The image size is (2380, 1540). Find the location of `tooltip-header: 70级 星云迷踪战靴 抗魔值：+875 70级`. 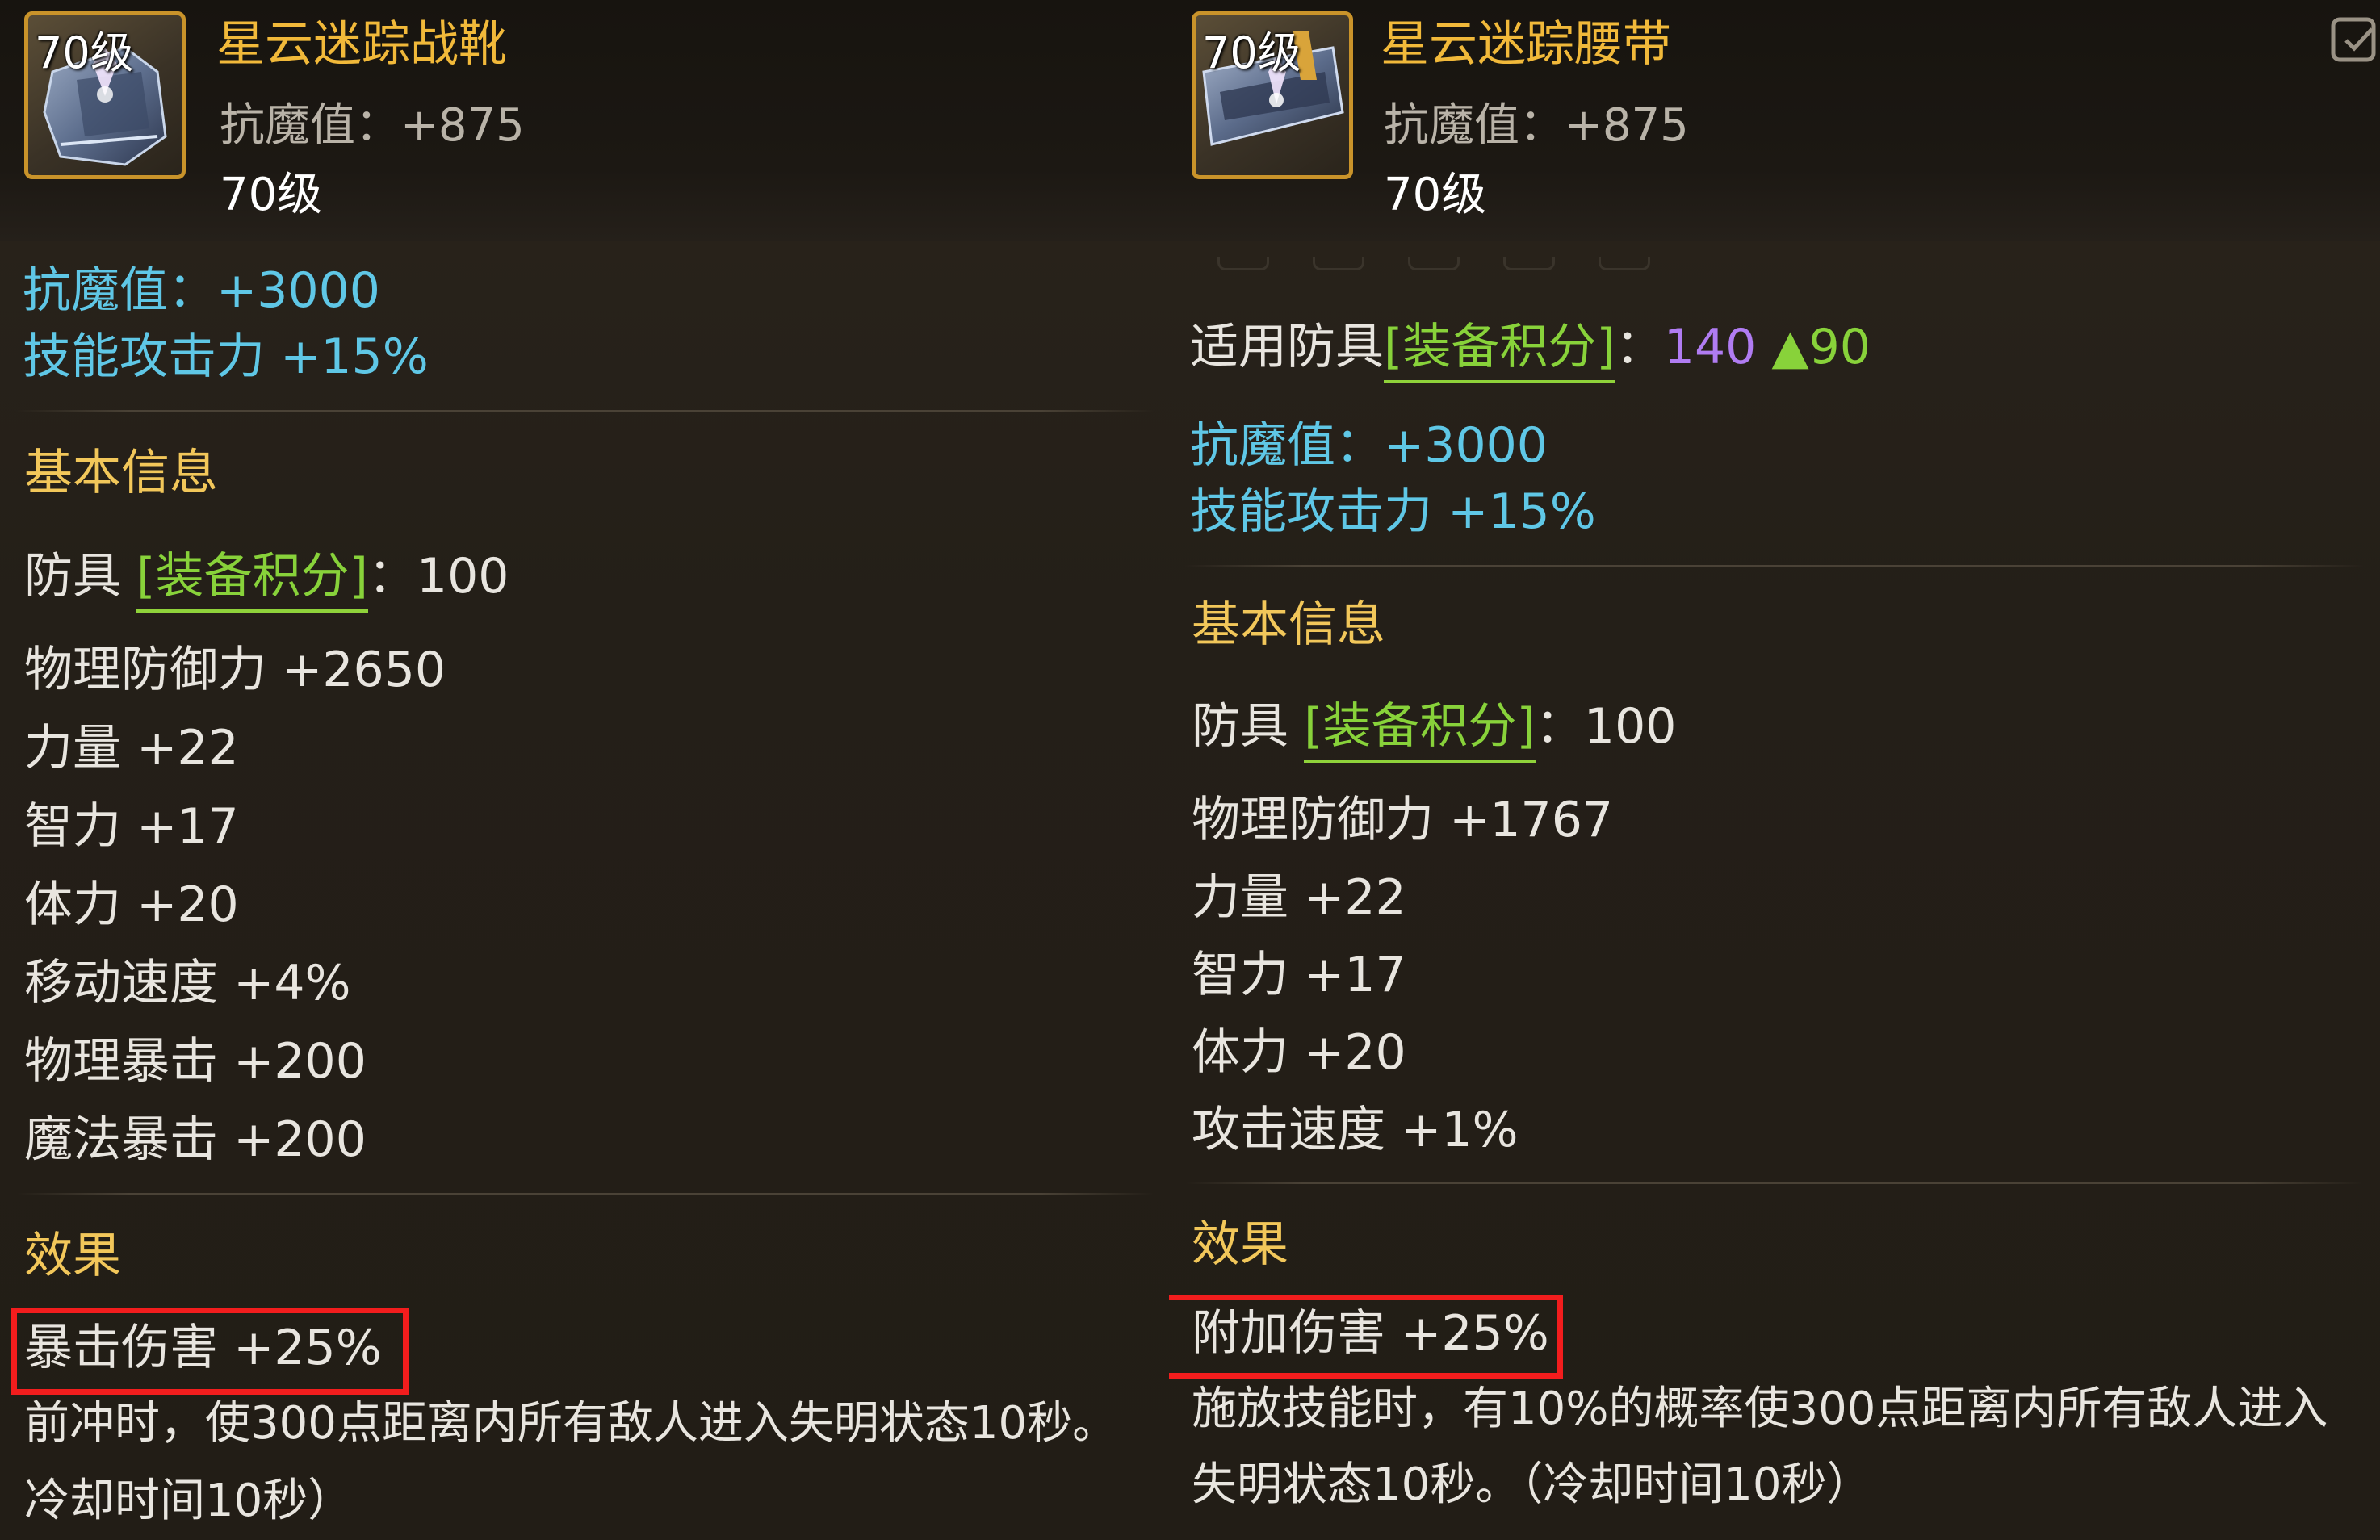

tooltip-header: 70级 星云迷踪战靴 抗魔值：+875 70级 is located at coordinates (584, 120).